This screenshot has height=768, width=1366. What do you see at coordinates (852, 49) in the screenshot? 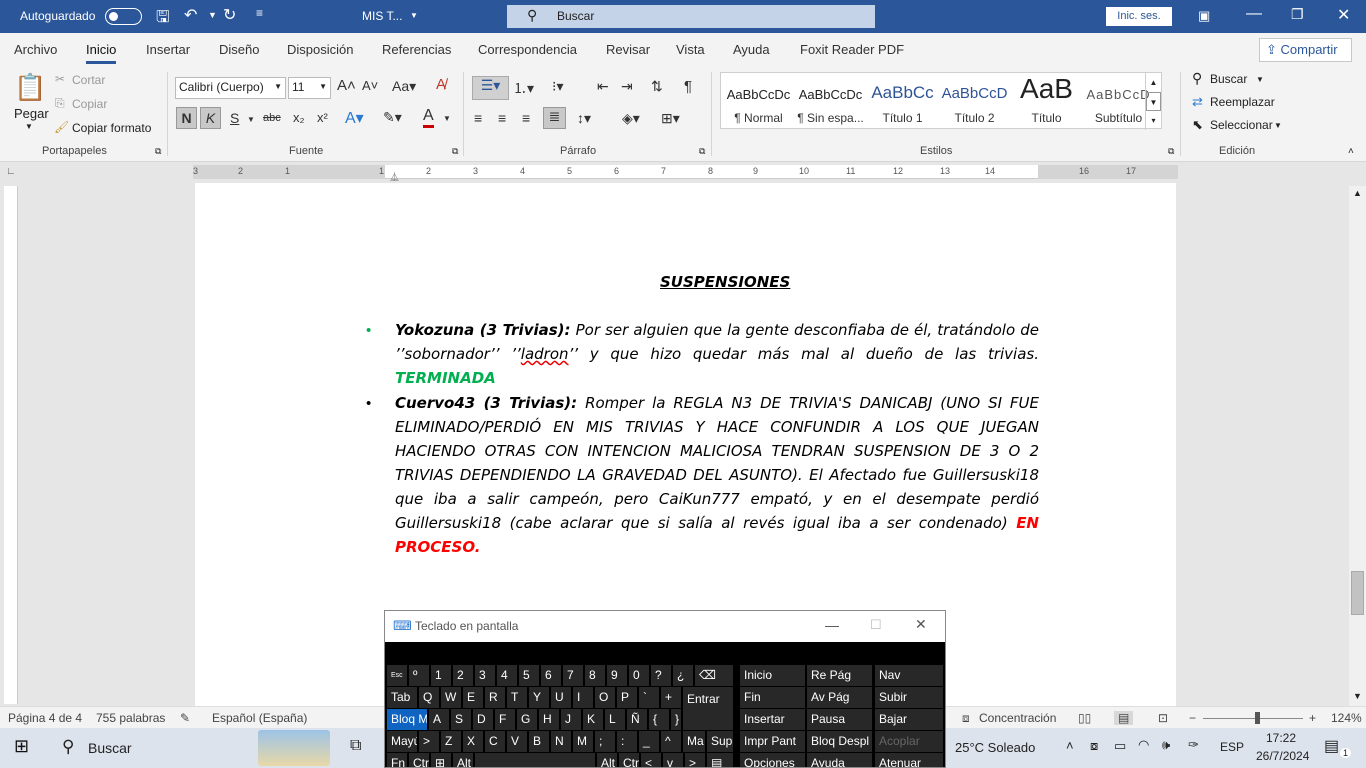
I see `tab-foxit: Foxit Reader PDF` at bounding box center [852, 49].